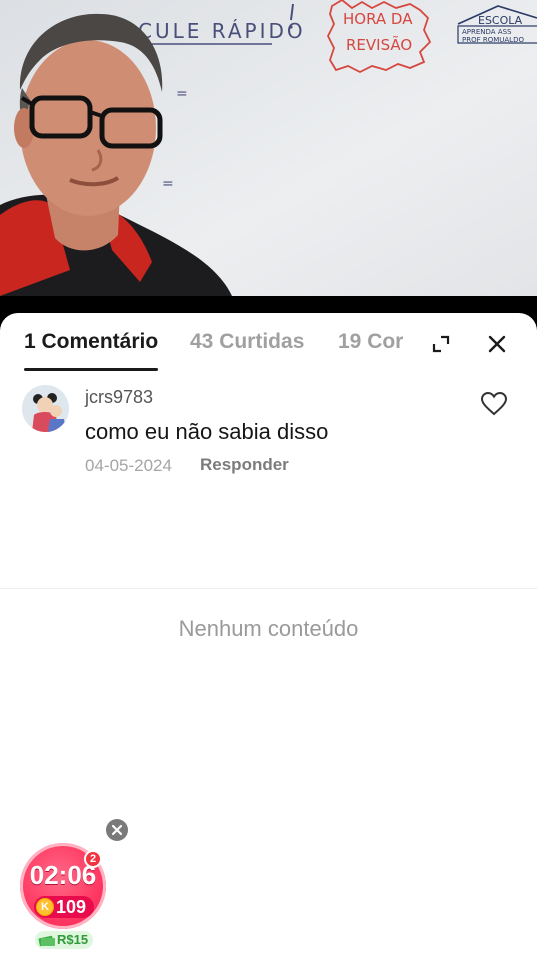 This screenshot has width=537, height=976. What do you see at coordinates (182, 94) in the screenshot?
I see `board-equal-1: =` at bounding box center [182, 94].